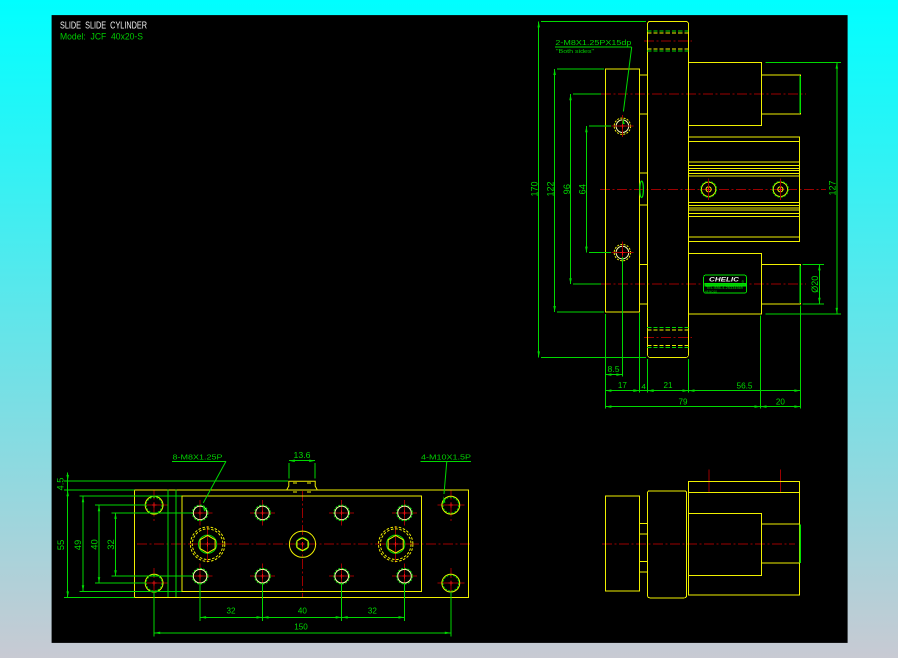 The height and width of the screenshot is (658, 898). Describe the element at coordinates (832, 188) in the screenshot. I see `svg-text: 127` at that location.